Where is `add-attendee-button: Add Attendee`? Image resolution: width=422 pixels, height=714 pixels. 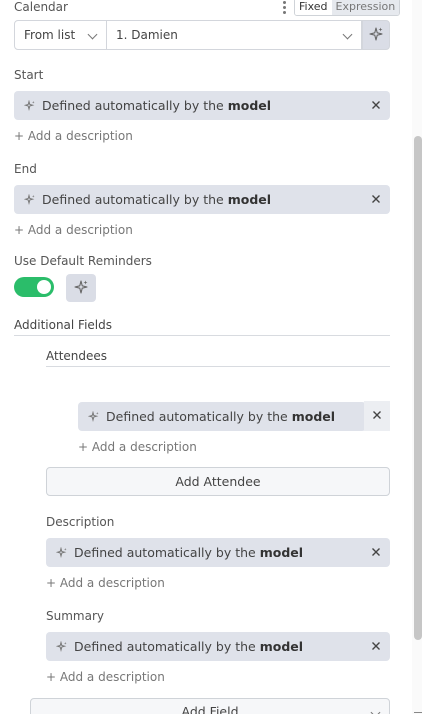 add-attendee-button: Add Attendee is located at coordinates (218, 481).